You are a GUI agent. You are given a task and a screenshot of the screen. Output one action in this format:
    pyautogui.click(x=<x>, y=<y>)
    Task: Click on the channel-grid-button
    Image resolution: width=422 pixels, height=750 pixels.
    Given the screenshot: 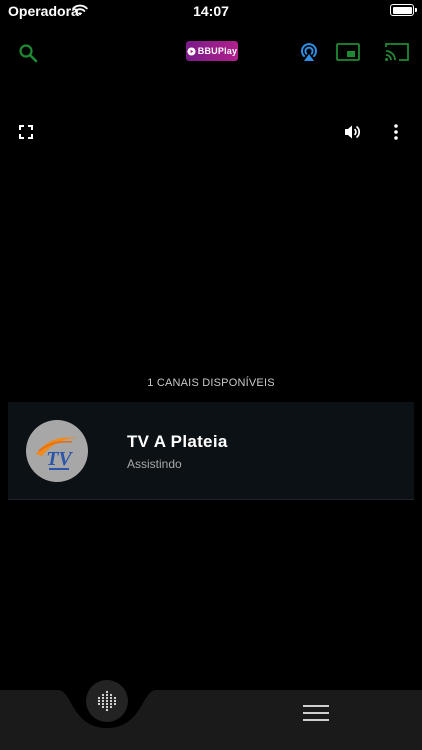 What is the action you would take?
    pyautogui.click(x=107, y=701)
    